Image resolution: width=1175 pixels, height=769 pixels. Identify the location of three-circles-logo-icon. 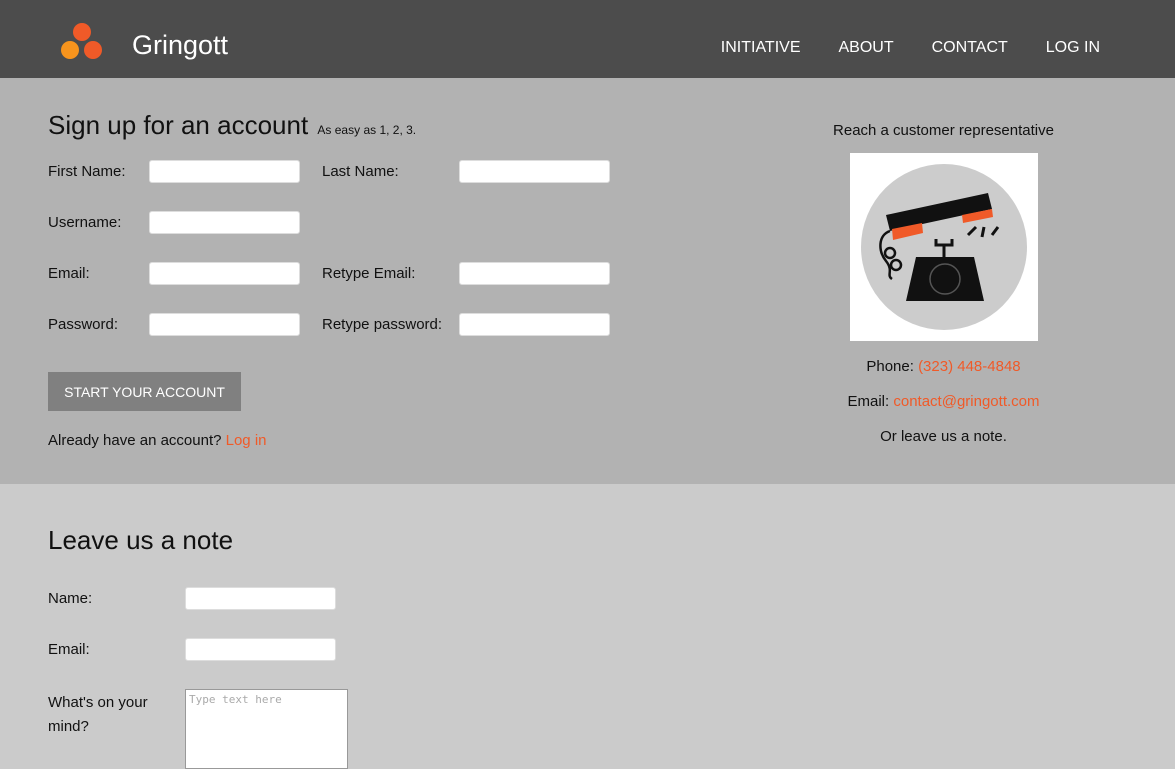
(82, 42).